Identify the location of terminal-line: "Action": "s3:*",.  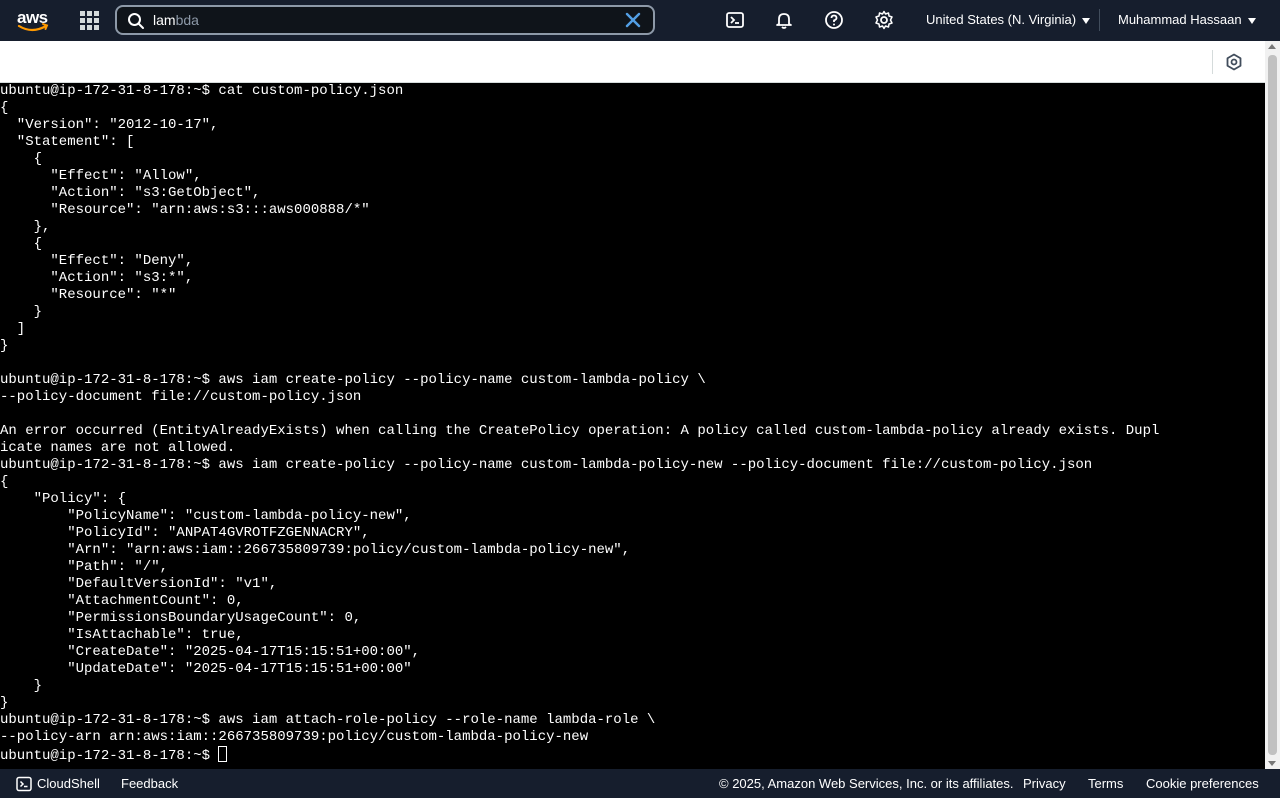
(97, 278).